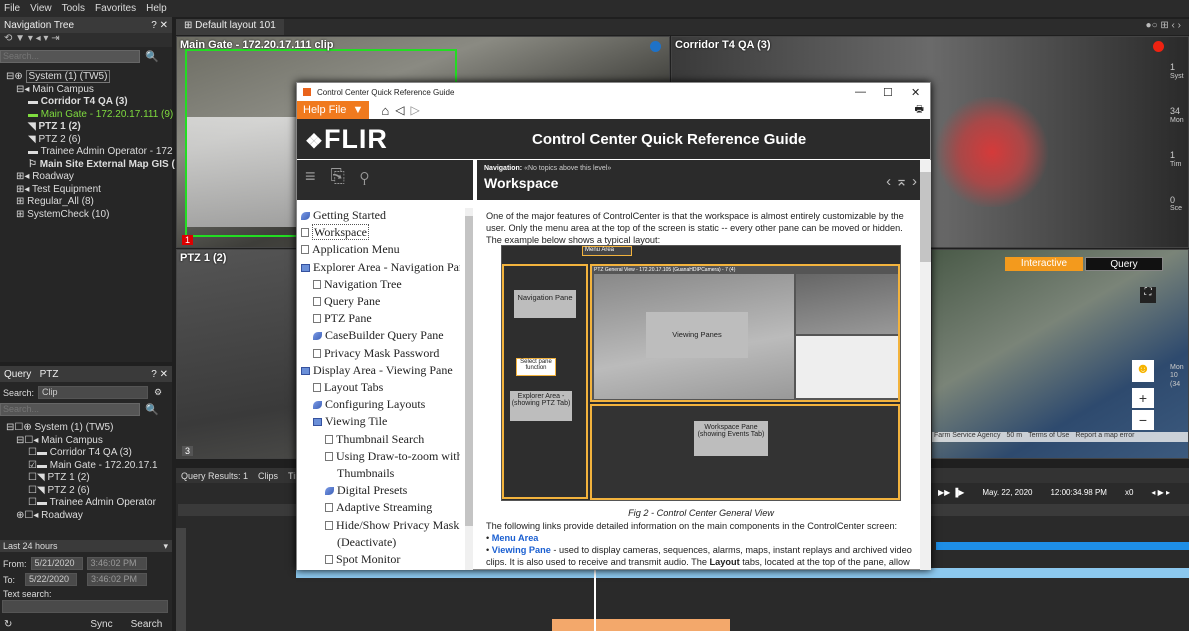 The height and width of the screenshot is (631, 1189). What do you see at coordinates (89, 177) in the screenshot?
I see `tree-item: ⊞◂ Roadway` at bounding box center [89, 177].